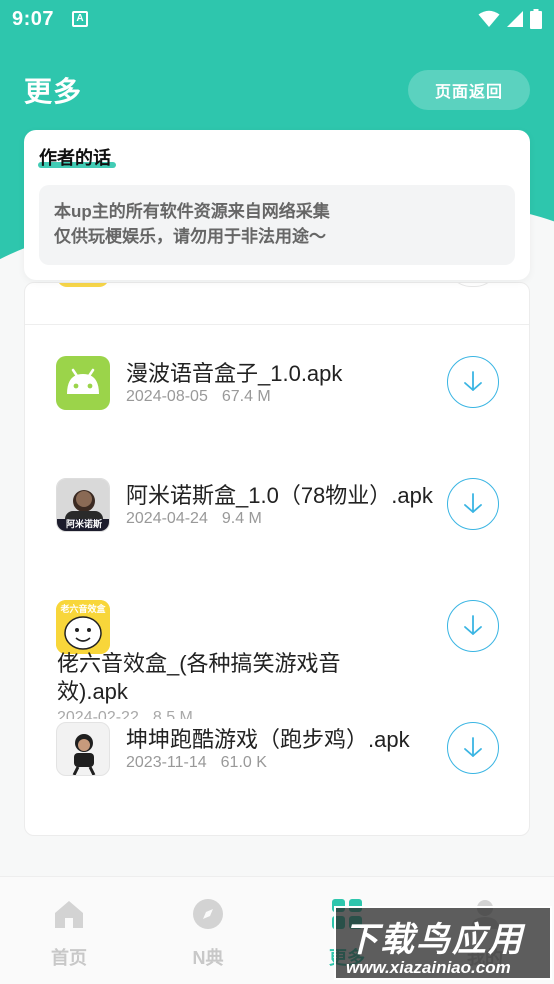 This screenshot has width=554, height=984. Describe the element at coordinates (208, 958) in the screenshot. I see `nav-ndian-label: N典` at that location.